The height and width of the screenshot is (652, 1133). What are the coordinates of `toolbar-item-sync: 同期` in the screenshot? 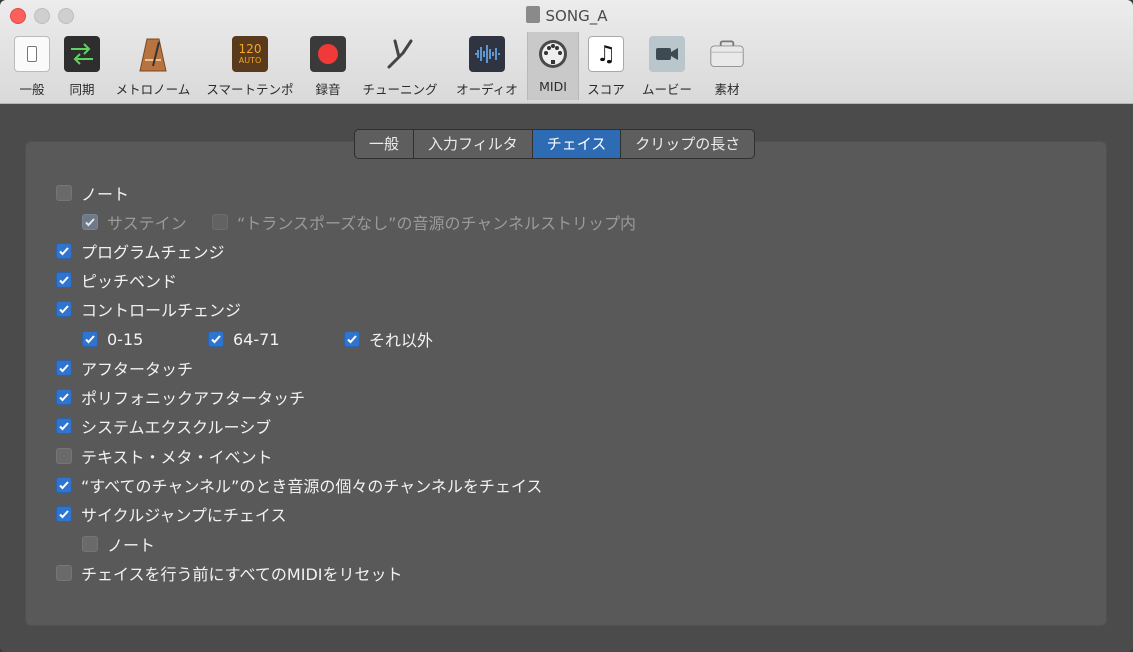 It's located at (82, 66).